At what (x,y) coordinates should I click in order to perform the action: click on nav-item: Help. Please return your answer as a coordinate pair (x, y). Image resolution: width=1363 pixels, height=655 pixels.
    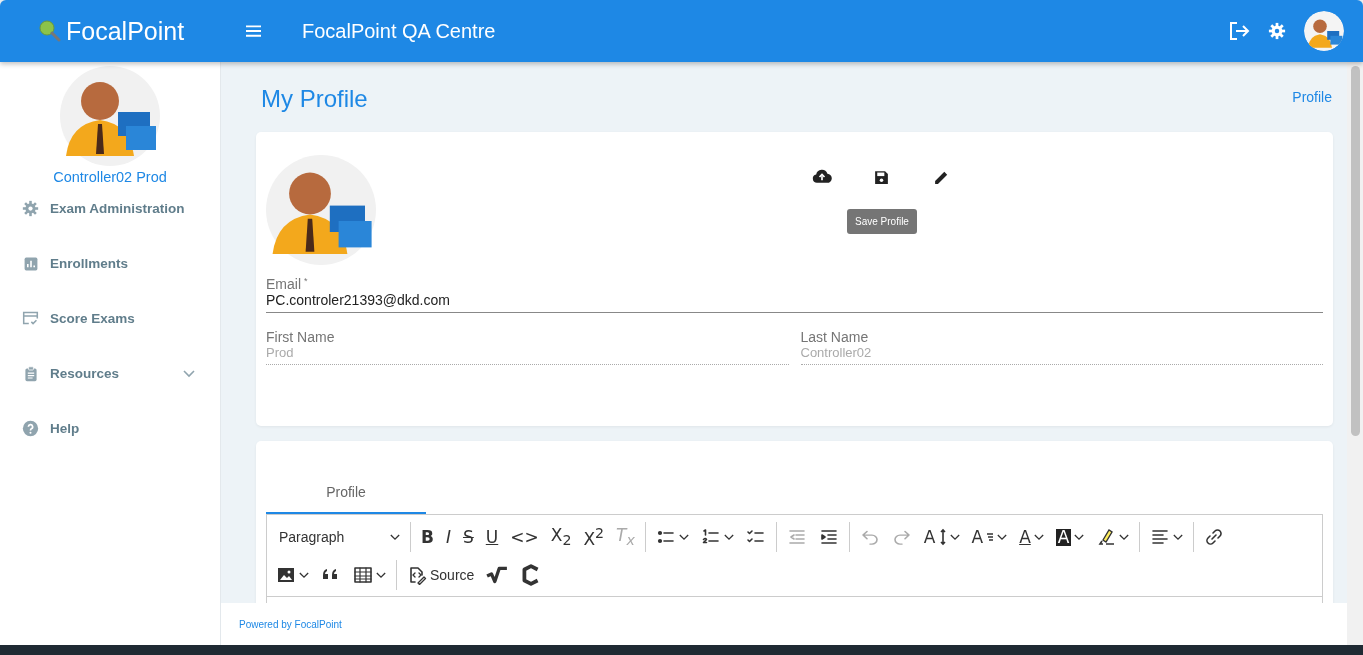
    Looking at the image, I should click on (110, 428).